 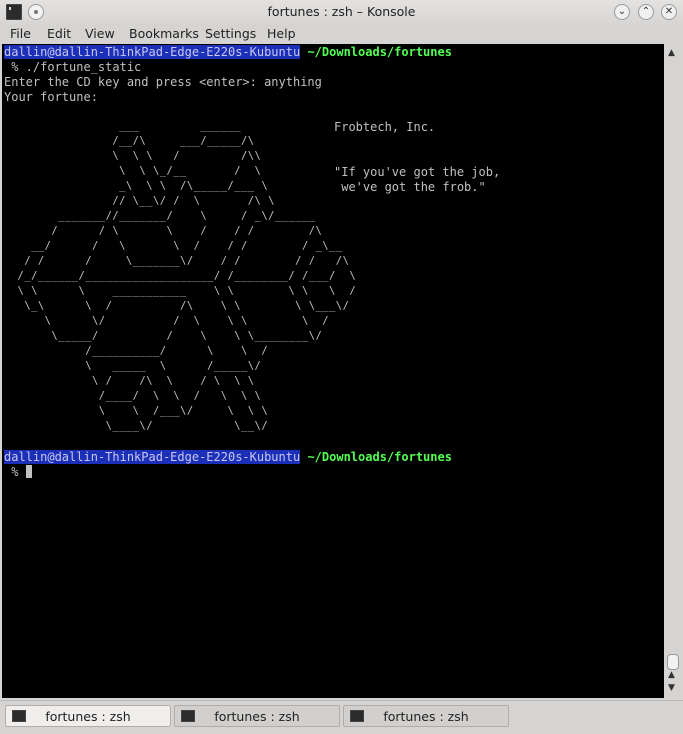 What do you see at coordinates (385, 127) in the screenshot?
I see `company-name: Frobtech, Inc.` at bounding box center [385, 127].